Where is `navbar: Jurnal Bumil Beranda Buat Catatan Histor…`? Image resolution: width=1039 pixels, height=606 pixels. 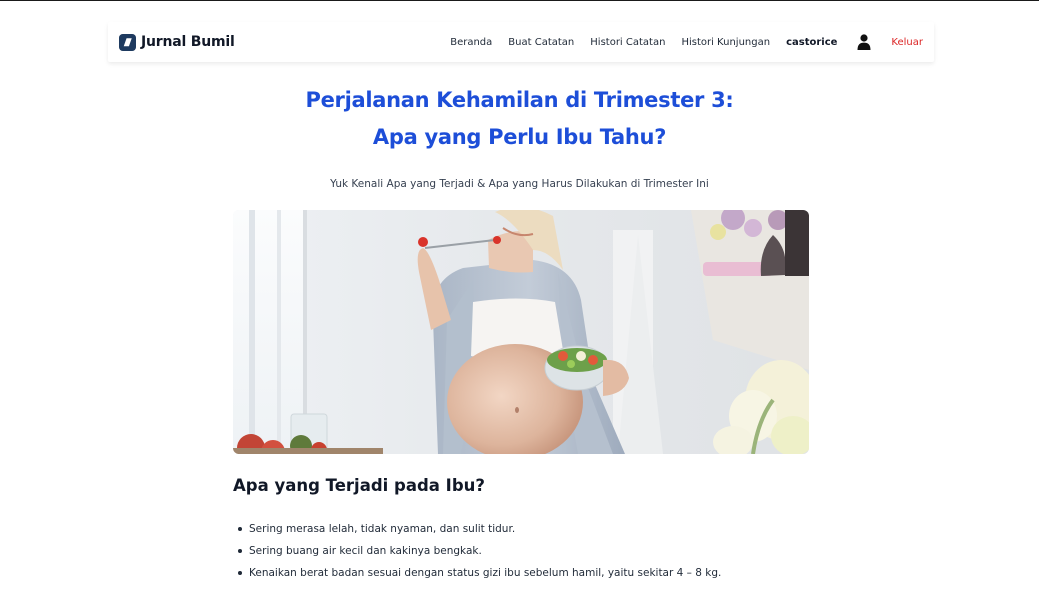
navbar: Jurnal Bumil Beranda Buat Catatan Histor… is located at coordinates (521, 42).